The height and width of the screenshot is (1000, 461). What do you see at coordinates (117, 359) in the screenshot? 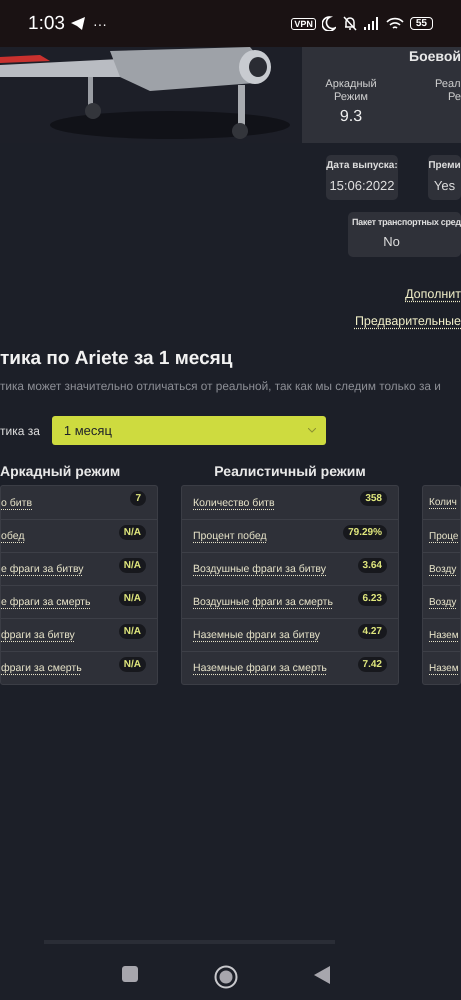
I see `stats-heading: тика по Ariete за 1 месяц` at bounding box center [117, 359].